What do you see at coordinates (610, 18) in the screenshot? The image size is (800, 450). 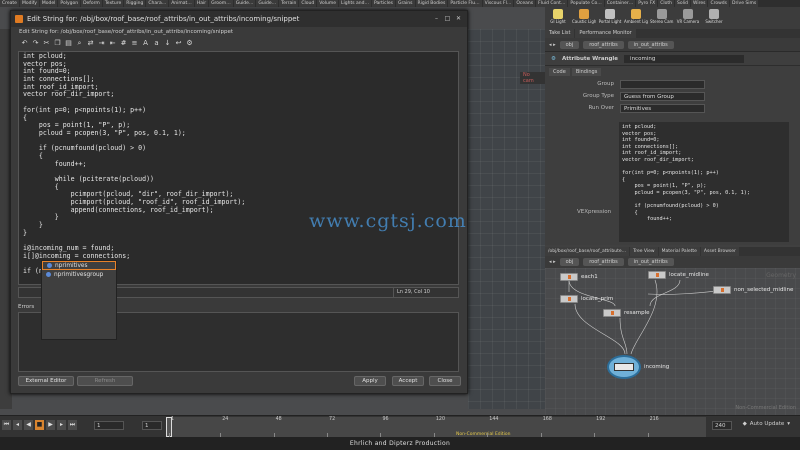 I see `shelf-tool: Portal Light` at bounding box center [610, 18].